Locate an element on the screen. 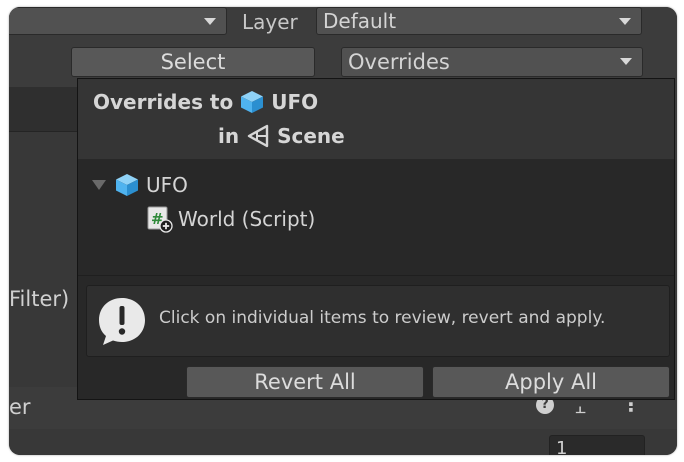 The width and height of the screenshot is (684, 462). layer-value: Default is located at coordinates (360, 21).